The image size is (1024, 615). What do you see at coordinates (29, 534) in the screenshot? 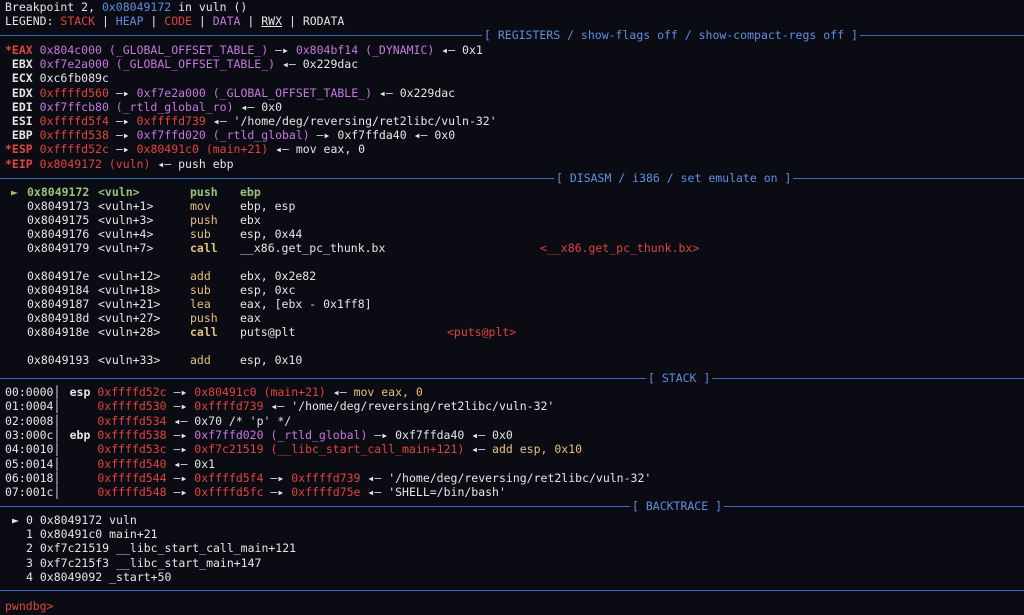
I see `frame-index: 1` at bounding box center [29, 534].